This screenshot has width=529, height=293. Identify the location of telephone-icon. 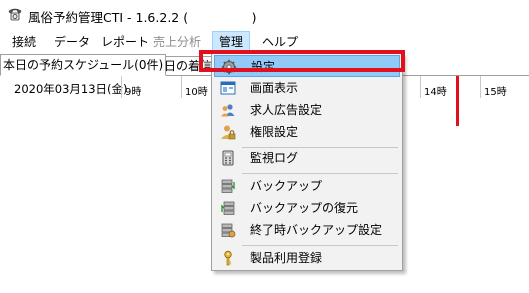
(15, 14).